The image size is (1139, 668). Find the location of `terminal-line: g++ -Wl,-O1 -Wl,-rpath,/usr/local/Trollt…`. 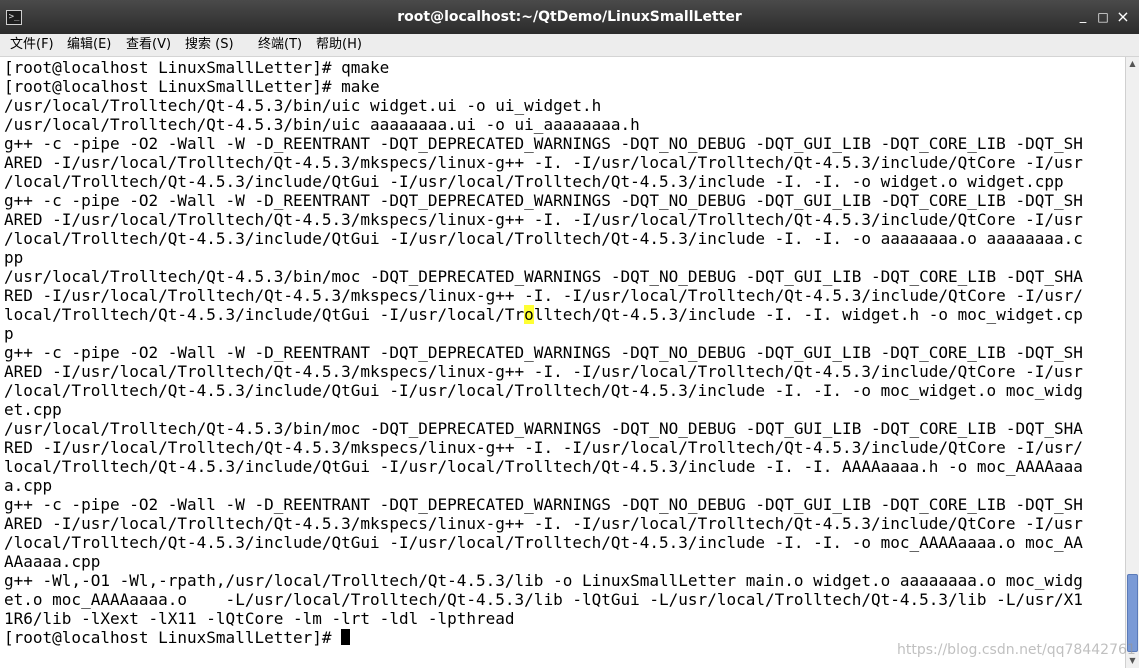

terminal-line: g++ -Wl,-O1 -Wl,-rpath,/usr/local/Trollt… is located at coordinates (543, 580).